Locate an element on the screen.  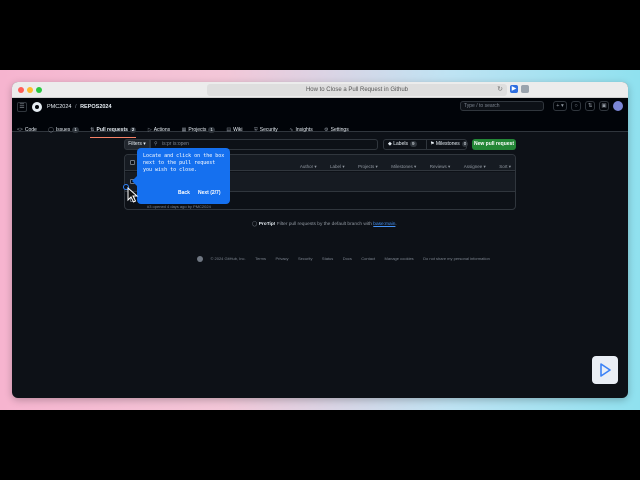
labels-milestones-group: ◆ Labels 9 ⚑ Milestones 0 is located at coordinates (426, 144).